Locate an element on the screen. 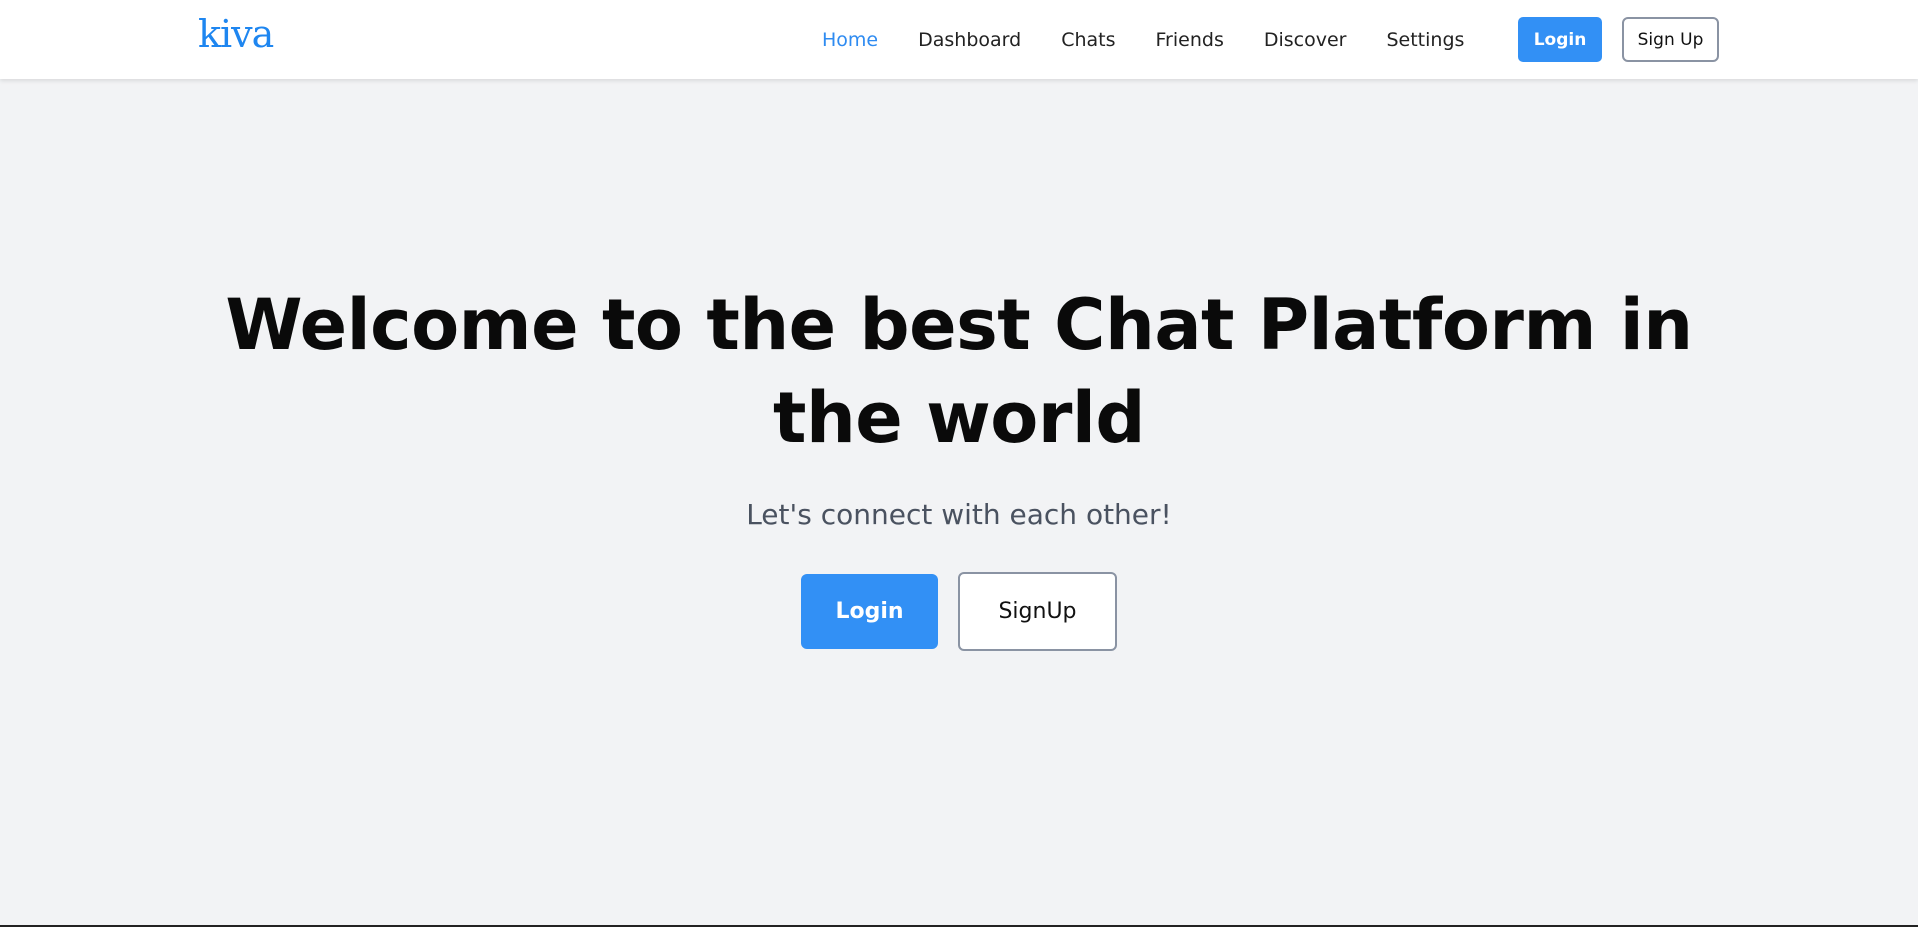  nav-link-dashboard: Dashboard is located at coordinates (969, 40).